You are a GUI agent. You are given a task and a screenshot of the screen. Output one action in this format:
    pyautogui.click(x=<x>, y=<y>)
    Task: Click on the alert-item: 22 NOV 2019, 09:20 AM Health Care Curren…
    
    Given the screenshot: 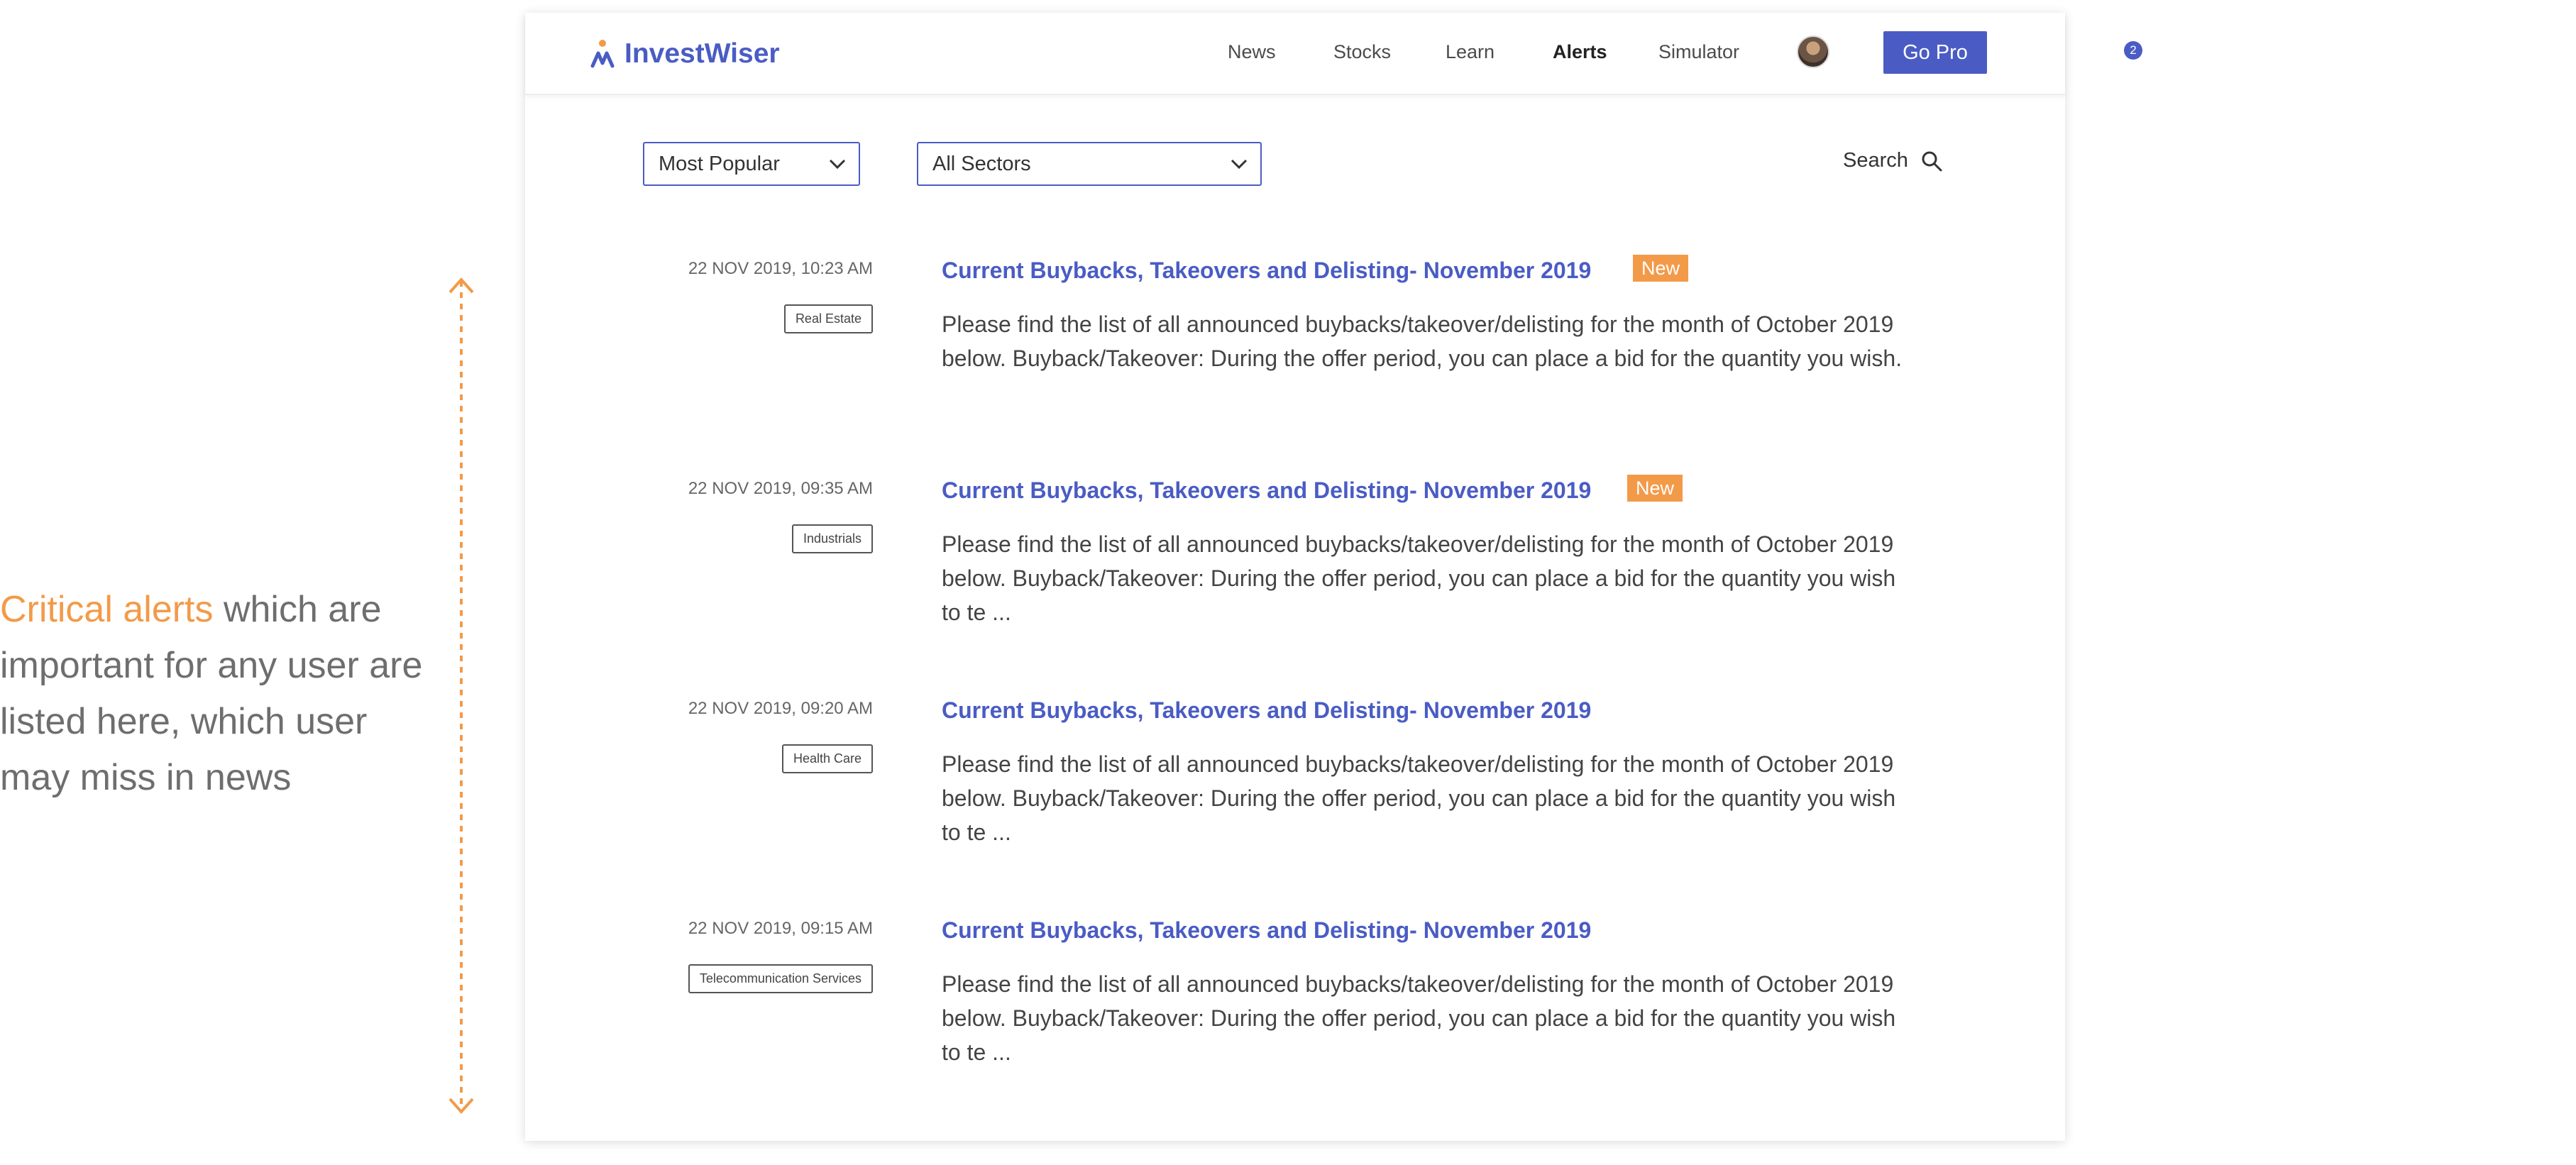 What is the action you would take?
    pyautogui.click(x=1295, y=783)
    